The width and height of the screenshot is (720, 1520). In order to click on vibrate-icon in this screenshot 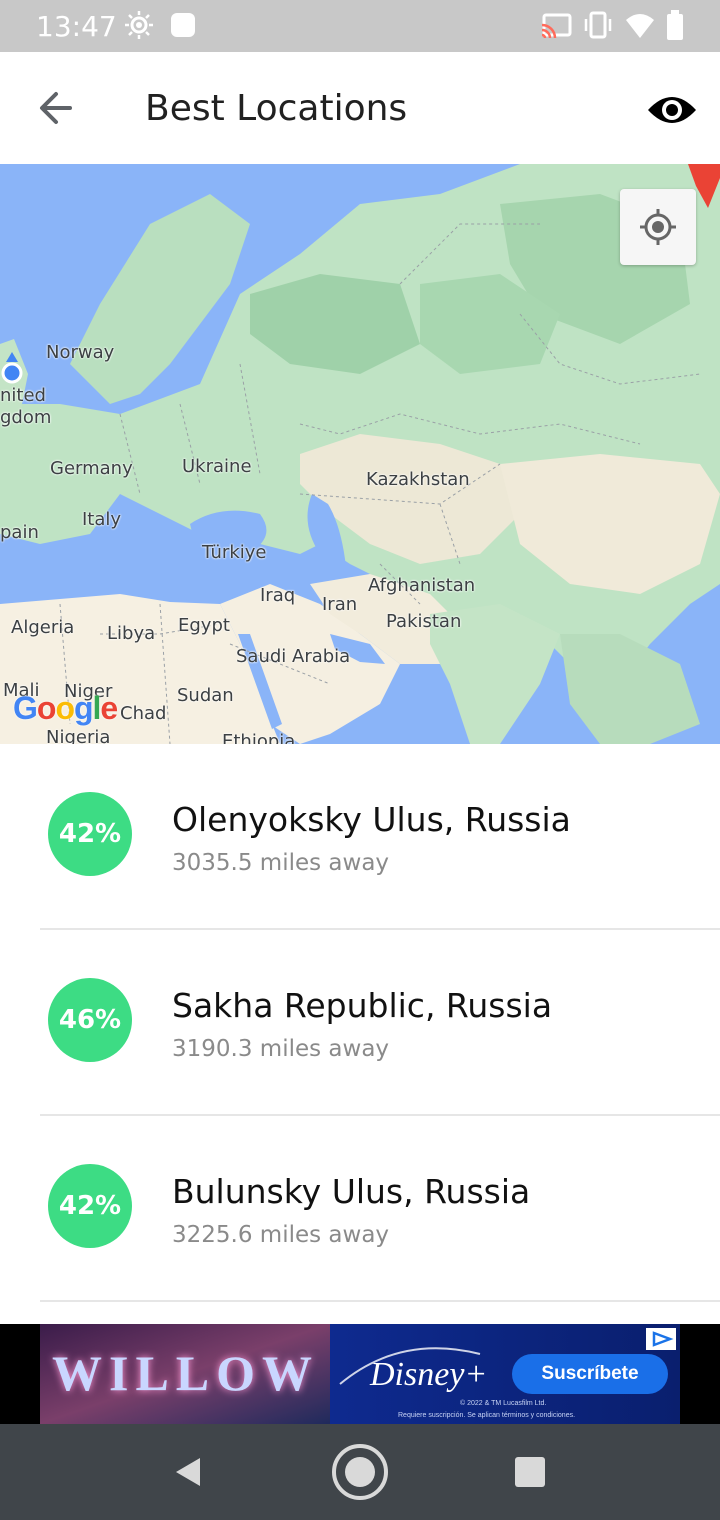, I will do `click(598, 25)`.